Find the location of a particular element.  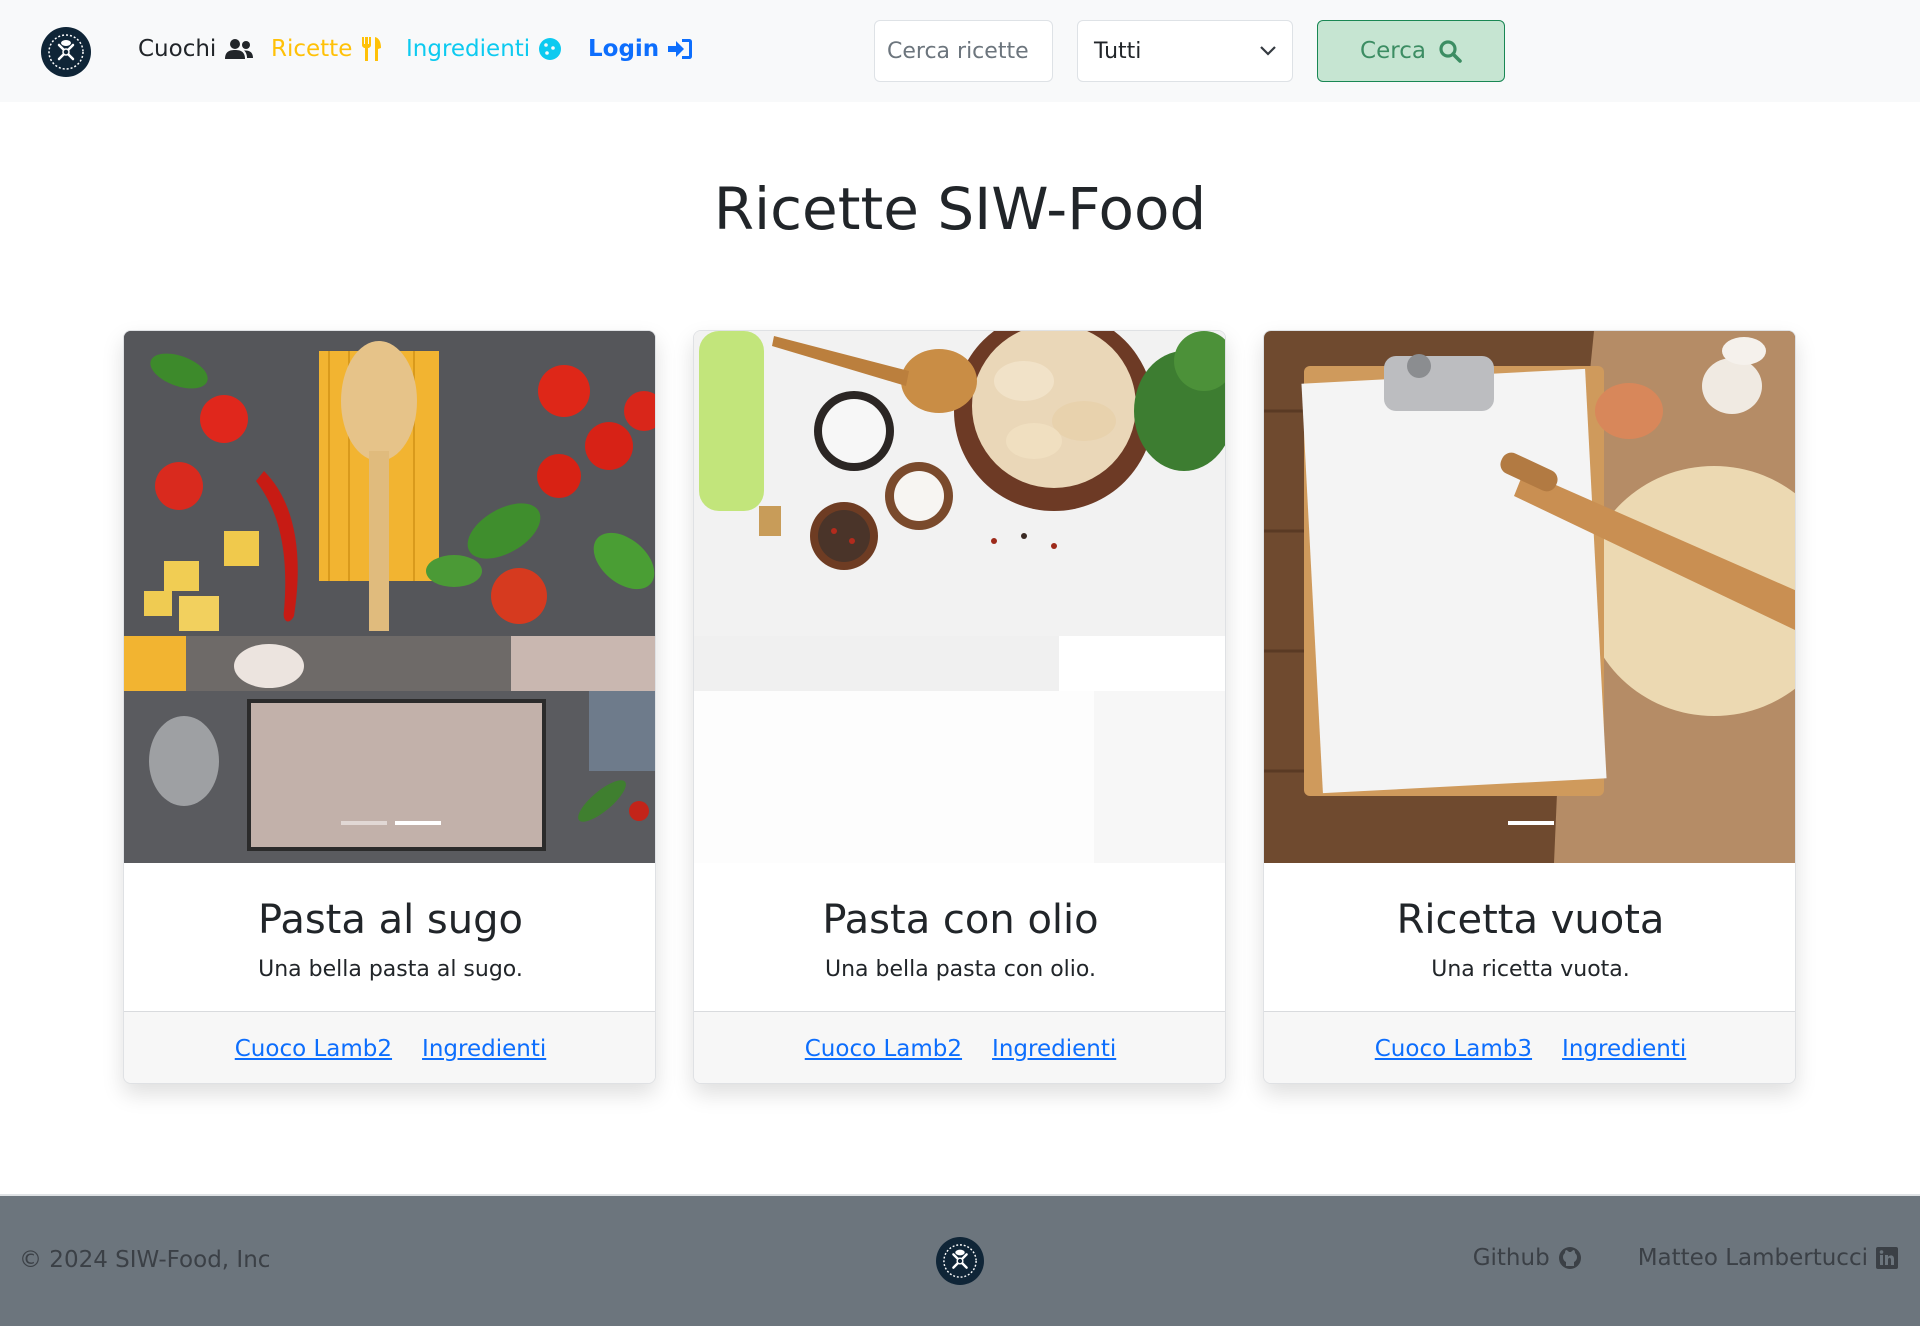

recipe-description: Una bella pasta con olio. is located at coordinates (960, 969).